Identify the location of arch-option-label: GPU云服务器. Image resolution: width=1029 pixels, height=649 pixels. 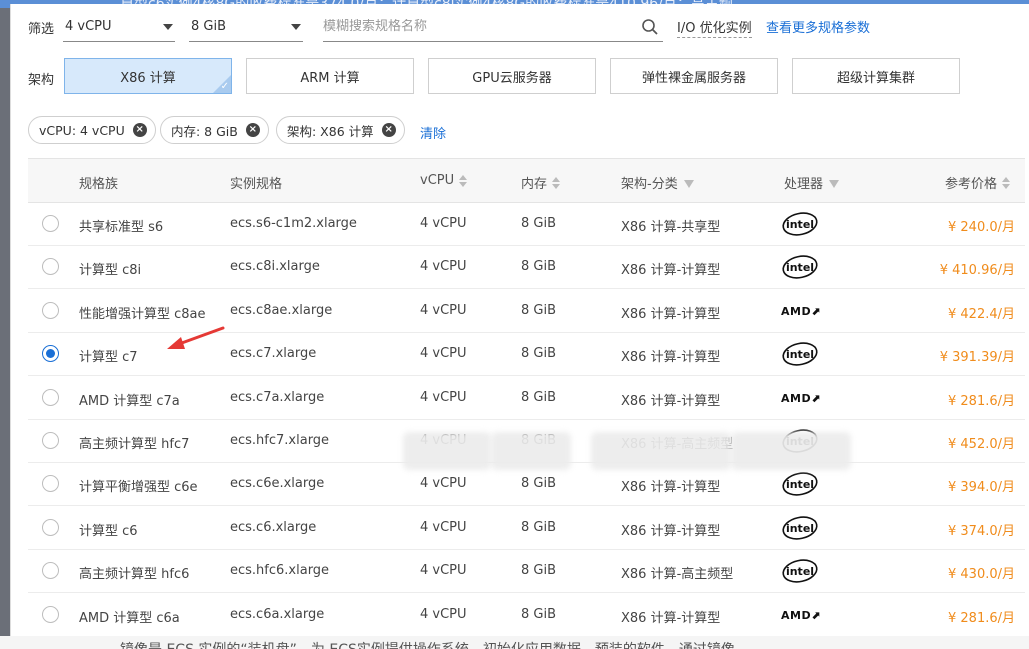
(512, 78).